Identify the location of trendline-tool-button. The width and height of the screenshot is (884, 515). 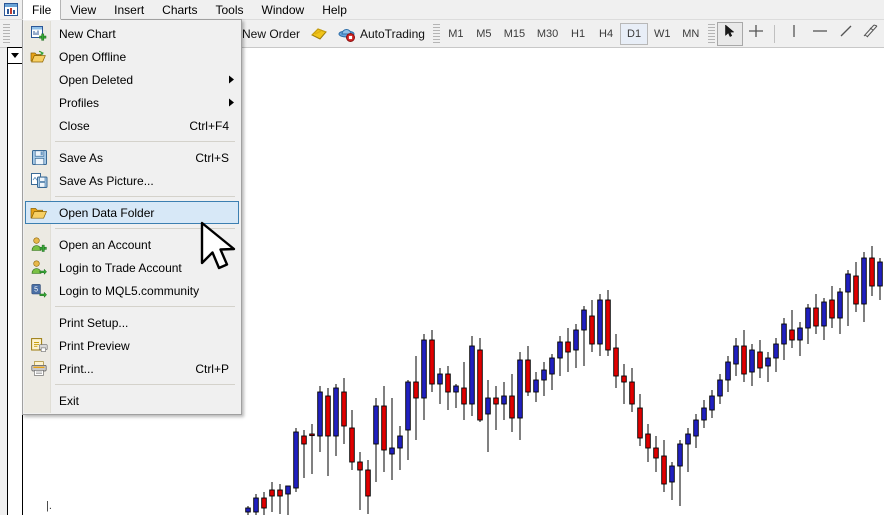
(846, 34).